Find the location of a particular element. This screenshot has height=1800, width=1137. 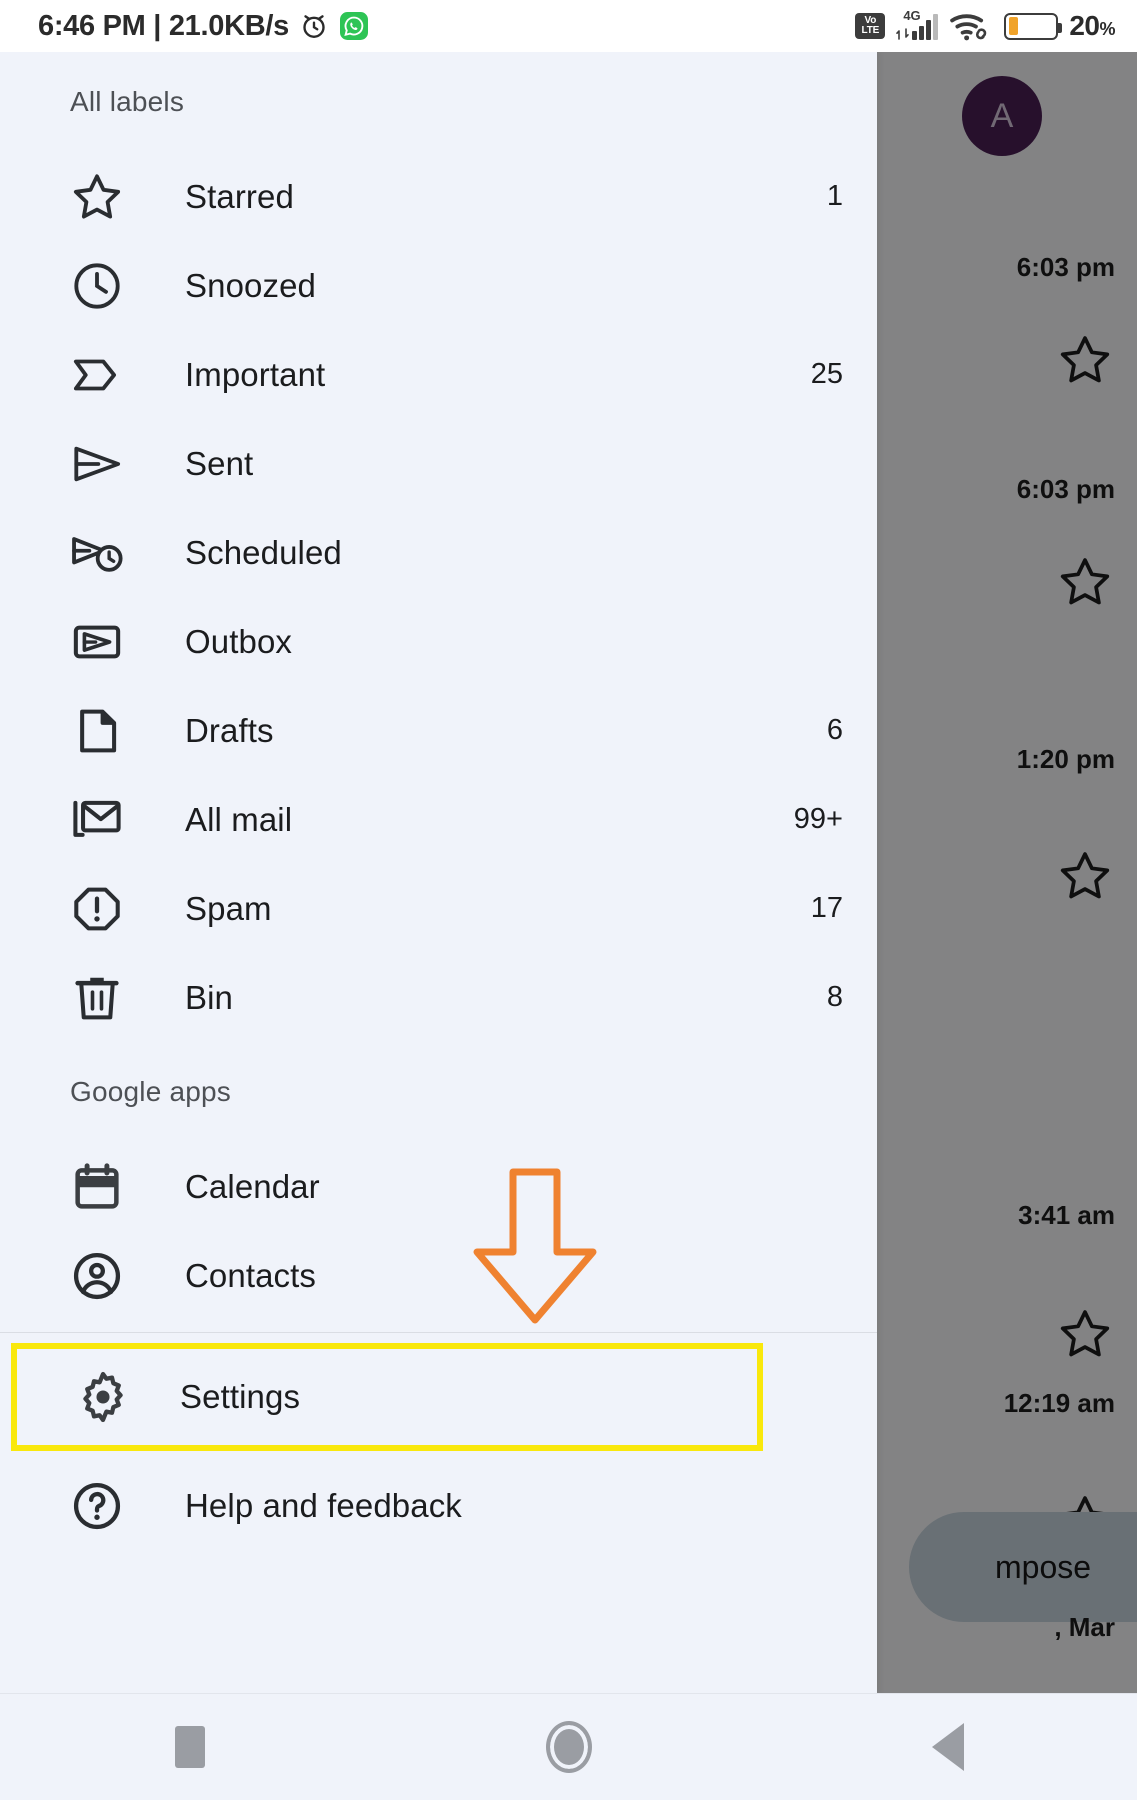

drawer-item-snoozed: Snoozed is located at coordinates (438, 285).